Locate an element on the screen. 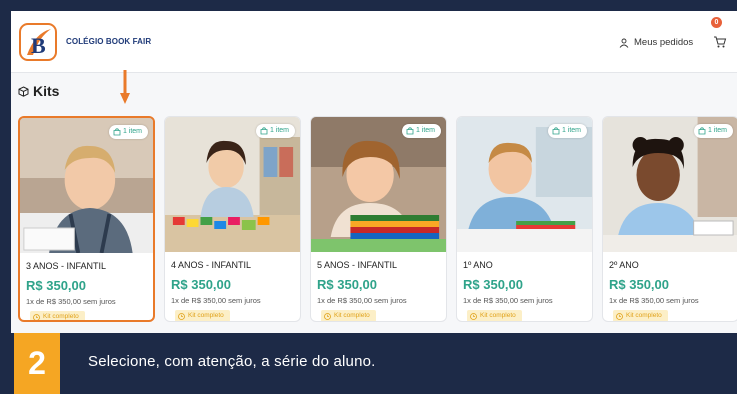 The height and width of the screenshot is (394, 737). grade-label: 4 ANOS - INFANTIL is located at coordinates (211, 265).